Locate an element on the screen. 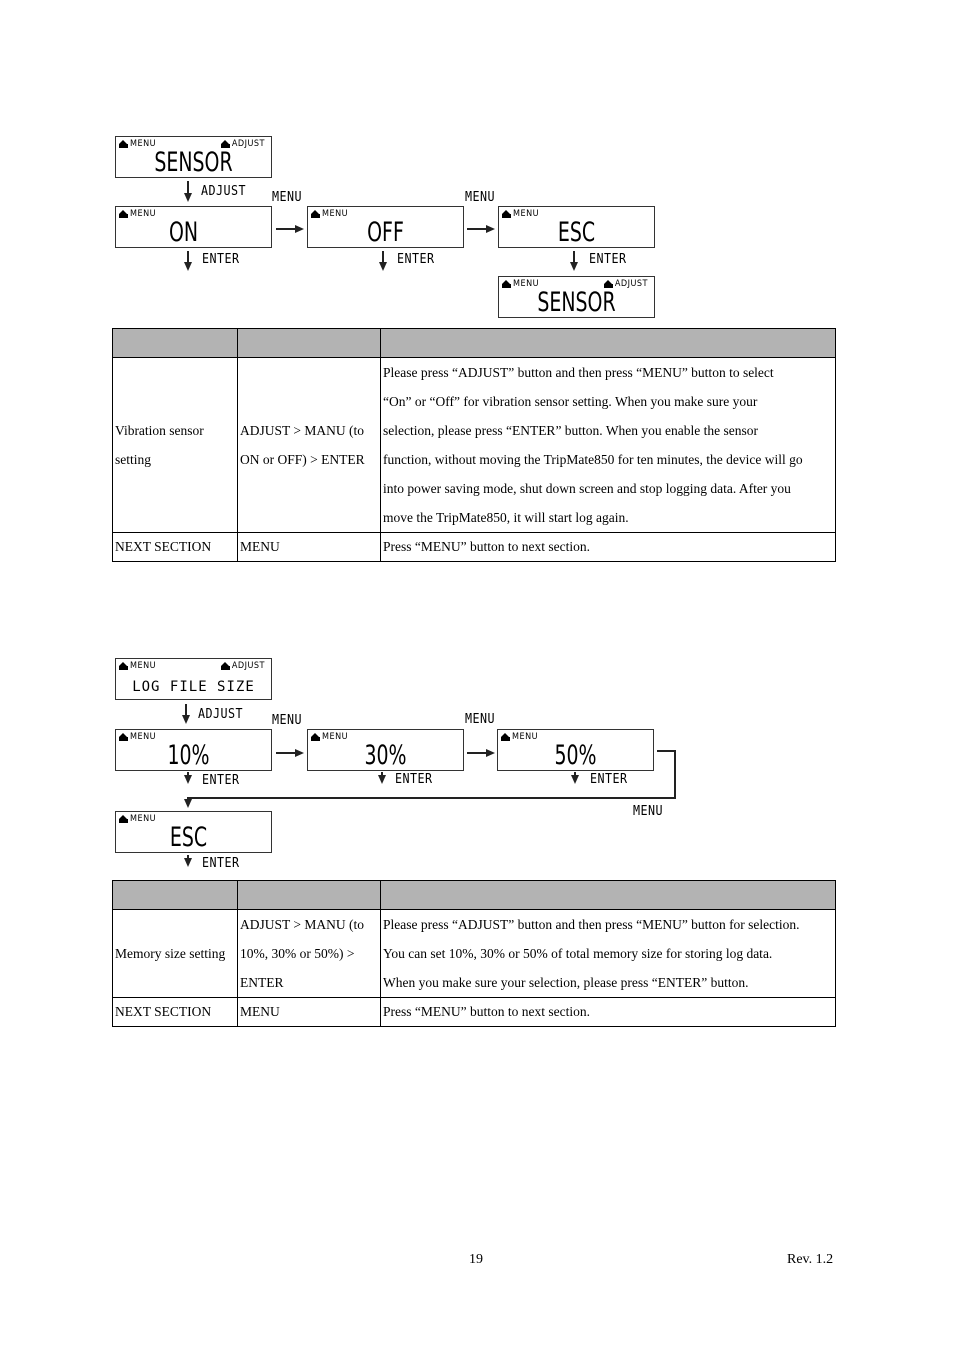 This screenshot has height=1350, width=954. lcd-screen-on: MENU ON is located at coordinates (193, 227).